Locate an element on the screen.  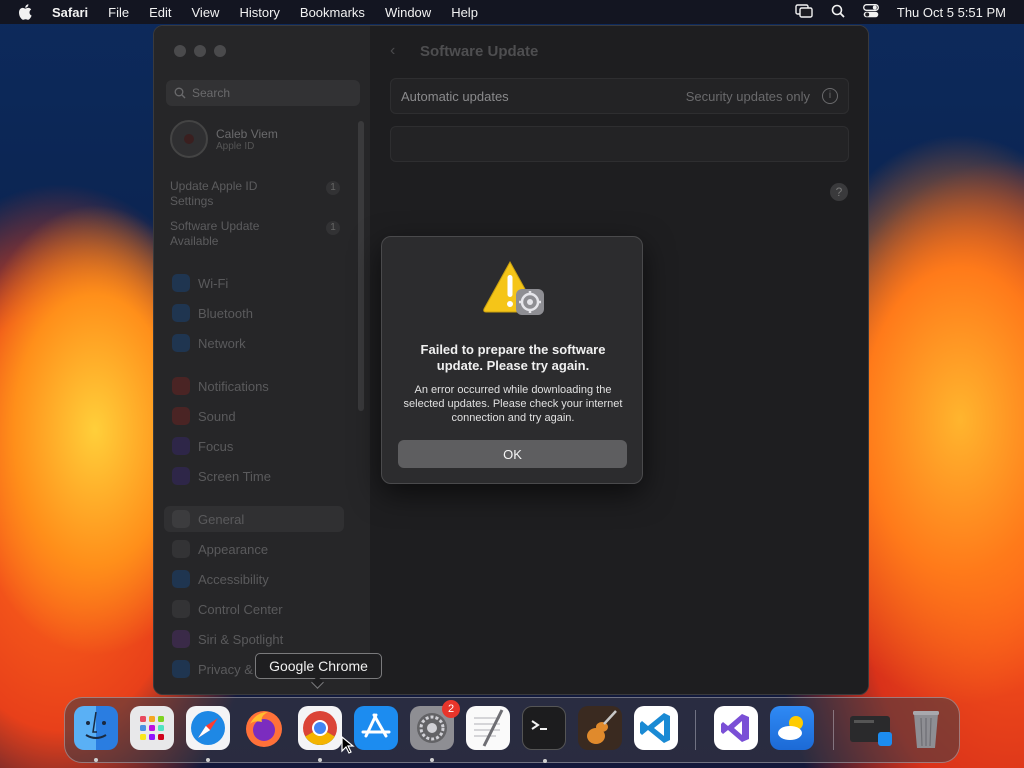
info-icon: i is located at coordinates (830, 96).